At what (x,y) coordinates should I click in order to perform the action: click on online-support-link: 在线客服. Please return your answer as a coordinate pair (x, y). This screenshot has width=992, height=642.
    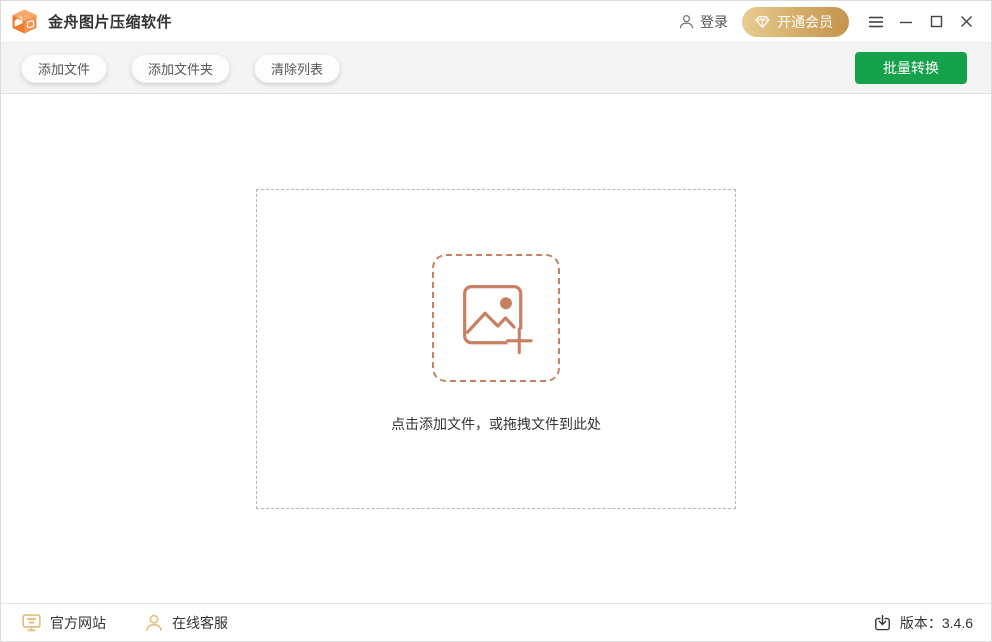
    Looking at the image, I should click on (186, 623).